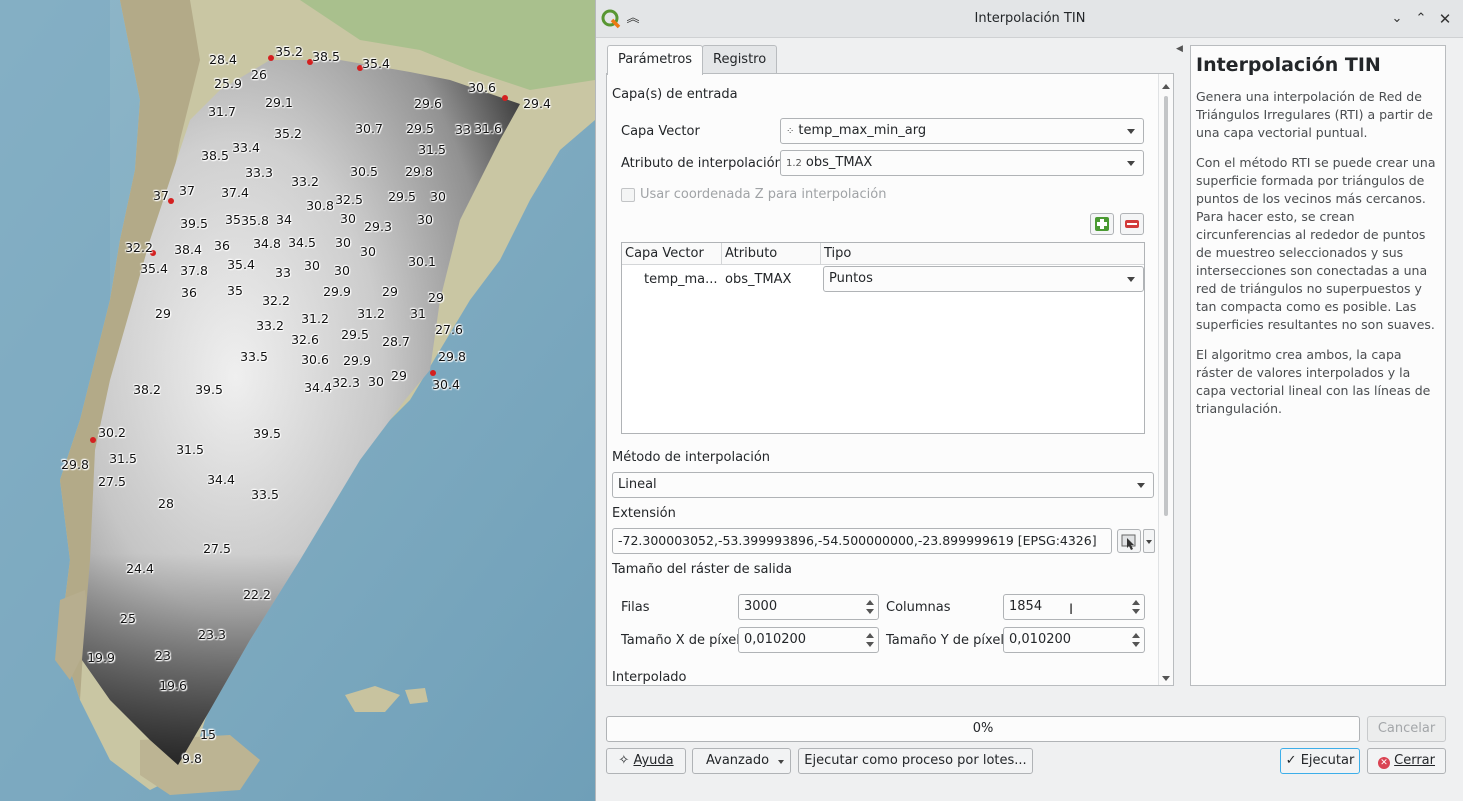 The image size is (1463, 801). I want to click on pixel-x-spinbox: 0,010200, so click(808, 640).